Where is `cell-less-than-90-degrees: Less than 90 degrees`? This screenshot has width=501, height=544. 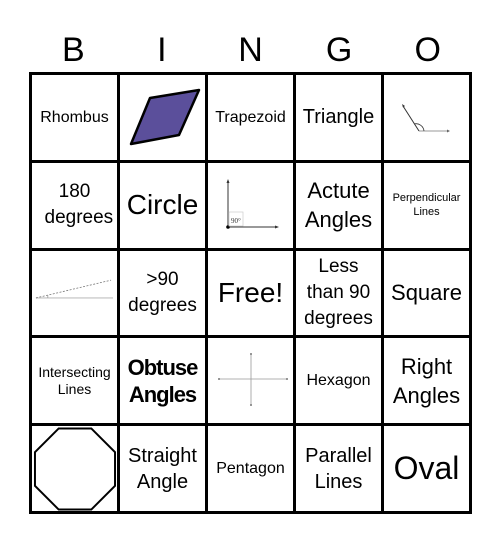
cell-less-than-90-degrees: Less than 90 degrees is located at coordinates (338, 293).